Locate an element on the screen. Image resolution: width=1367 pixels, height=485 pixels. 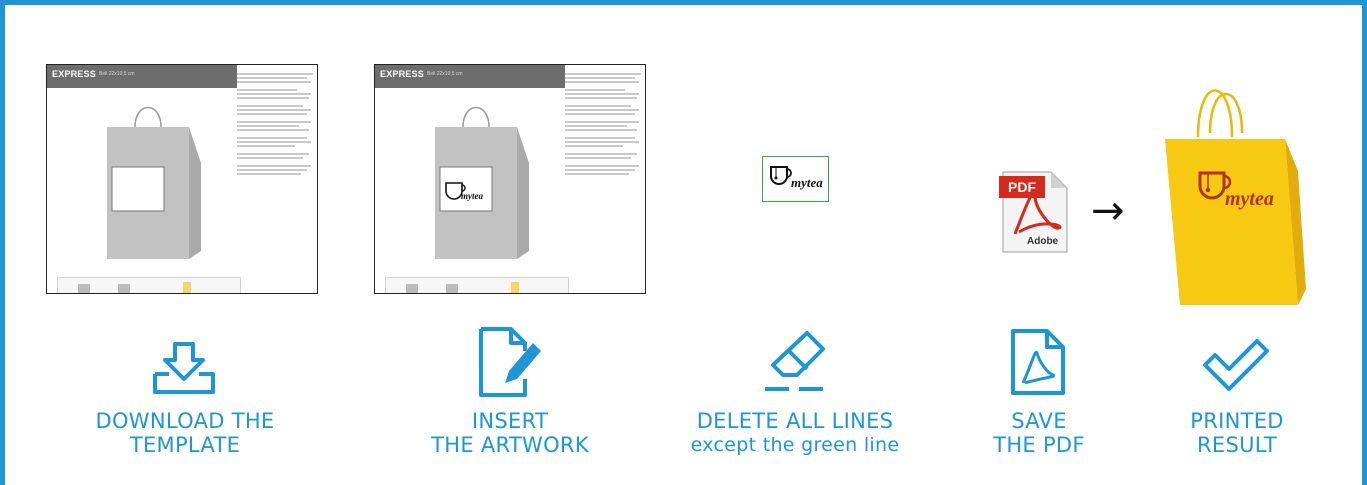
logo-with-green-line: mytea is located at coordinates (795, 179).